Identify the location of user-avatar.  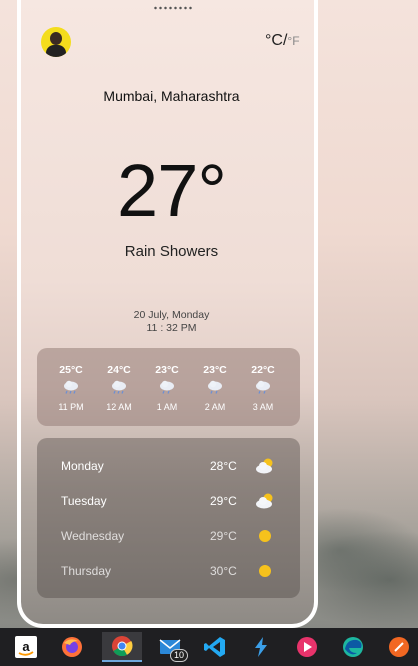
(56, 42).